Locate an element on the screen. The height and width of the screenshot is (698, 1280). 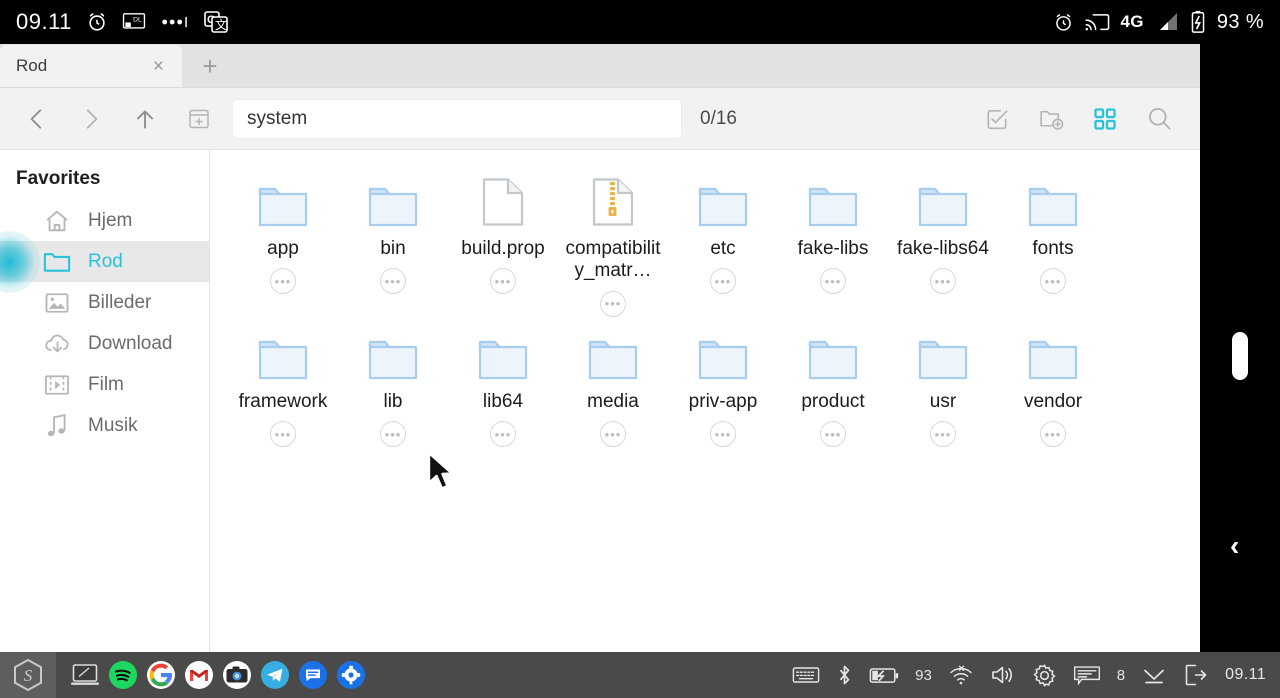
music-note-icon is located at coordinates (57, 426).